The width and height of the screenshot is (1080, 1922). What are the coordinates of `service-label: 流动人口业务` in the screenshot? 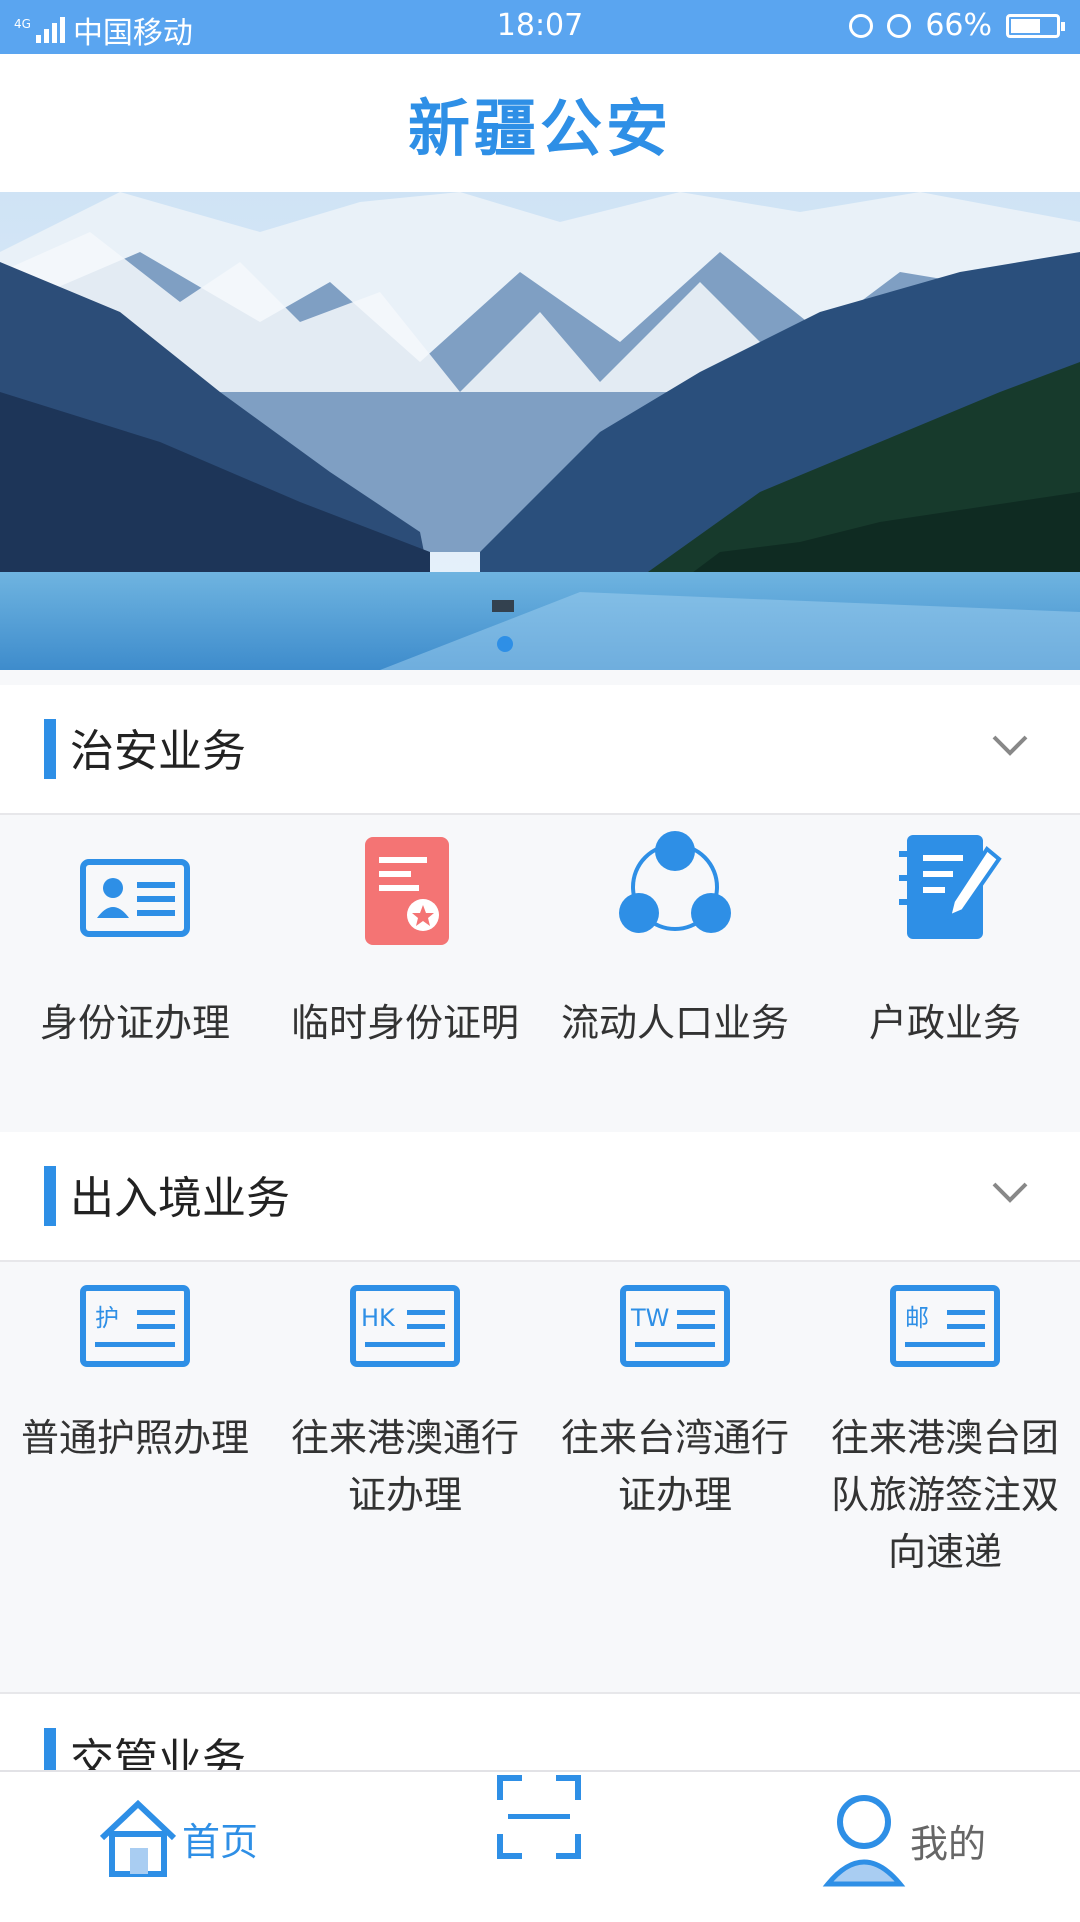 It's located at (674, 1023).